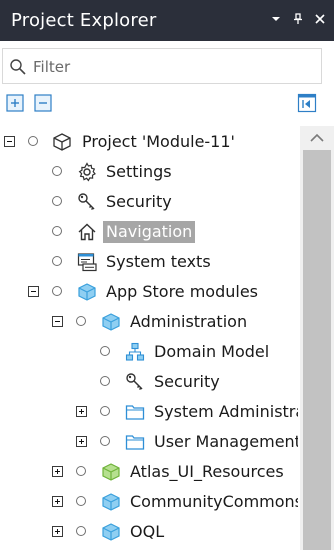 The width and height of the screenshot is (334, 550). What do you see at coordinates (149, 352) in the screenshot?
I see `tree-node: Domain Model` at bounding box center [149, 352].